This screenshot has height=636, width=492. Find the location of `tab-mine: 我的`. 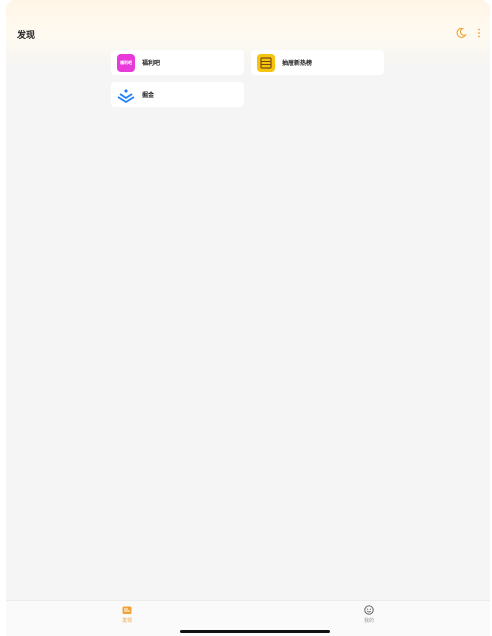

tab-mine: 我的 is located at coordinates (369, 614).